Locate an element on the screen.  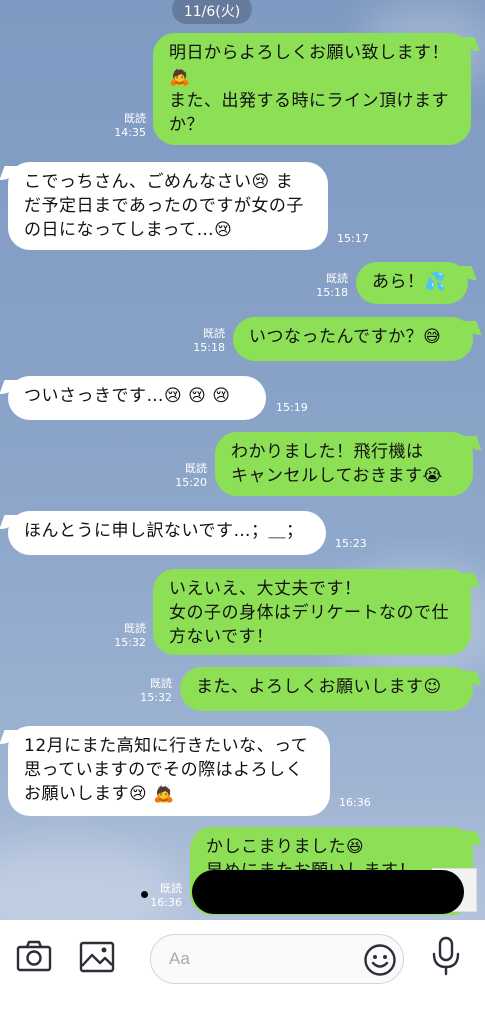
message-input-bar: Aa is located at coordinates (242, 972).